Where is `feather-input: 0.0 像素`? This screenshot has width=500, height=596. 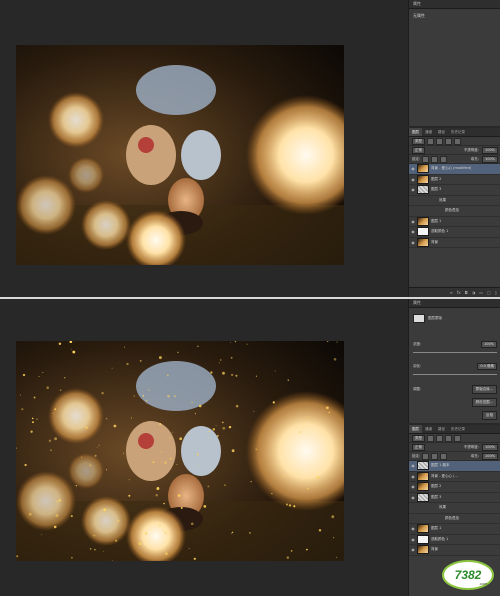
feather-input: 0.0 像素 is located at coordinates (487, 366).